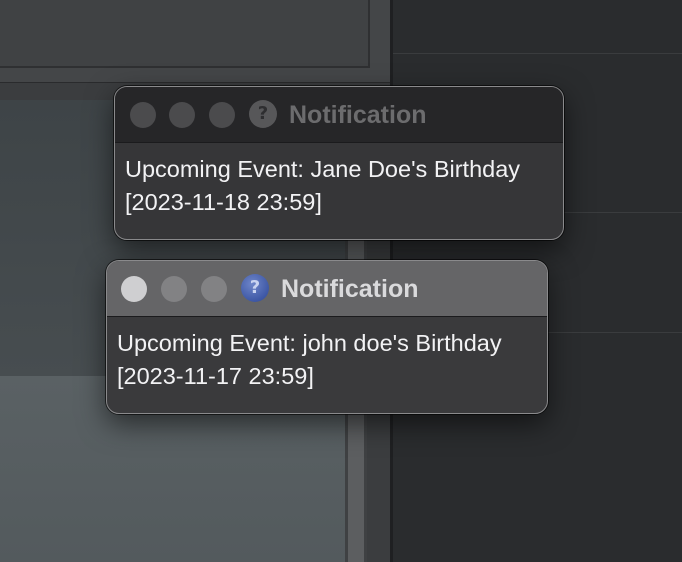 The height and width of the screenshot is (562, 682). What do you see at coordinates (323, 169) in the screenshot?
I see `message-line: Upcoming Event: Jane Doe's Birthday` at bounding box center [323, 169].